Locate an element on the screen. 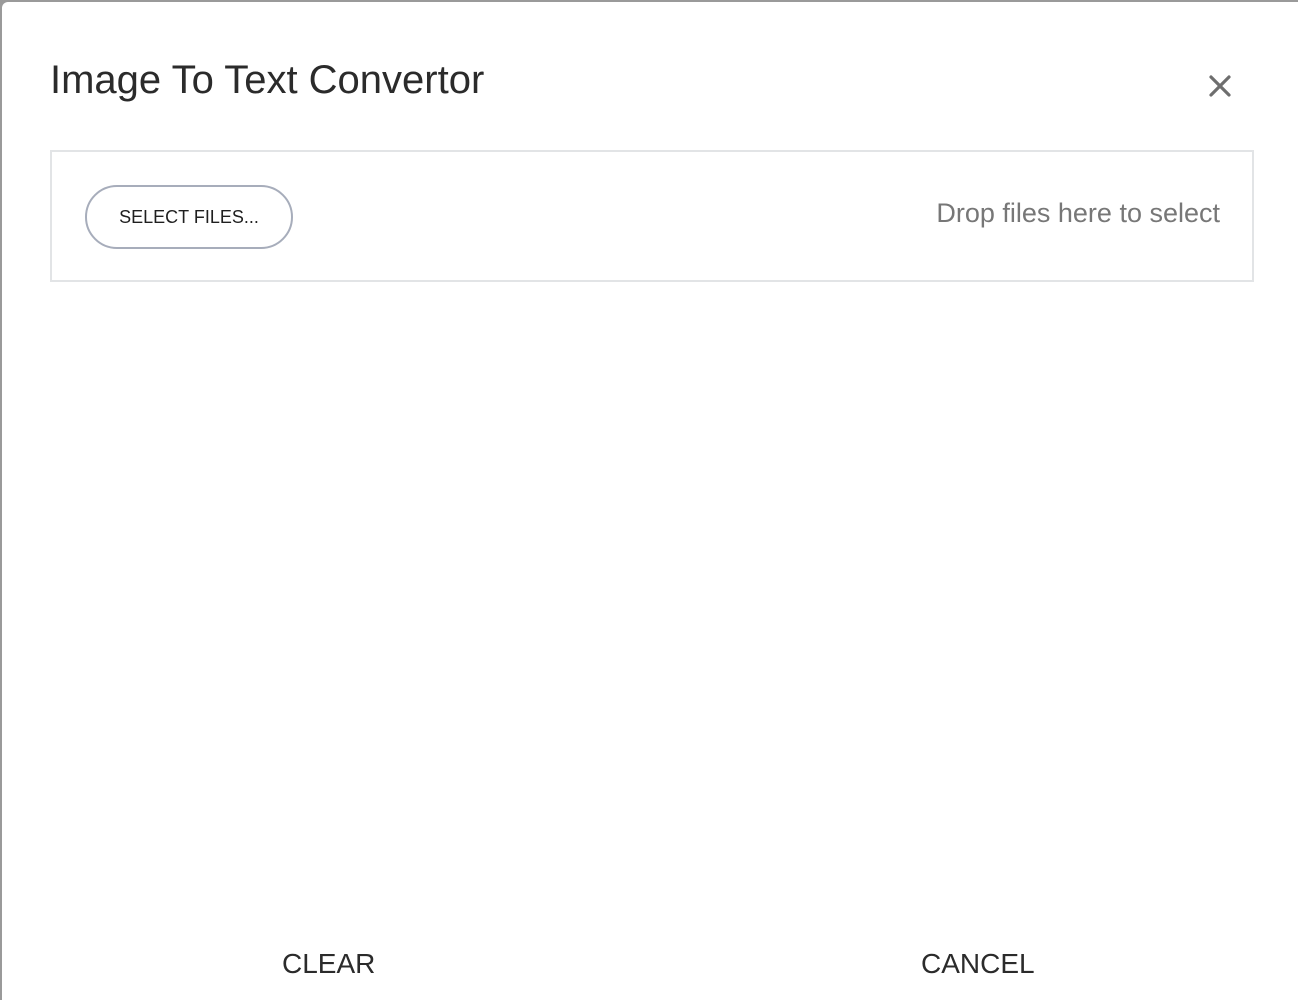  cancel-button: CANCEL is located at coordinates (978, 964).